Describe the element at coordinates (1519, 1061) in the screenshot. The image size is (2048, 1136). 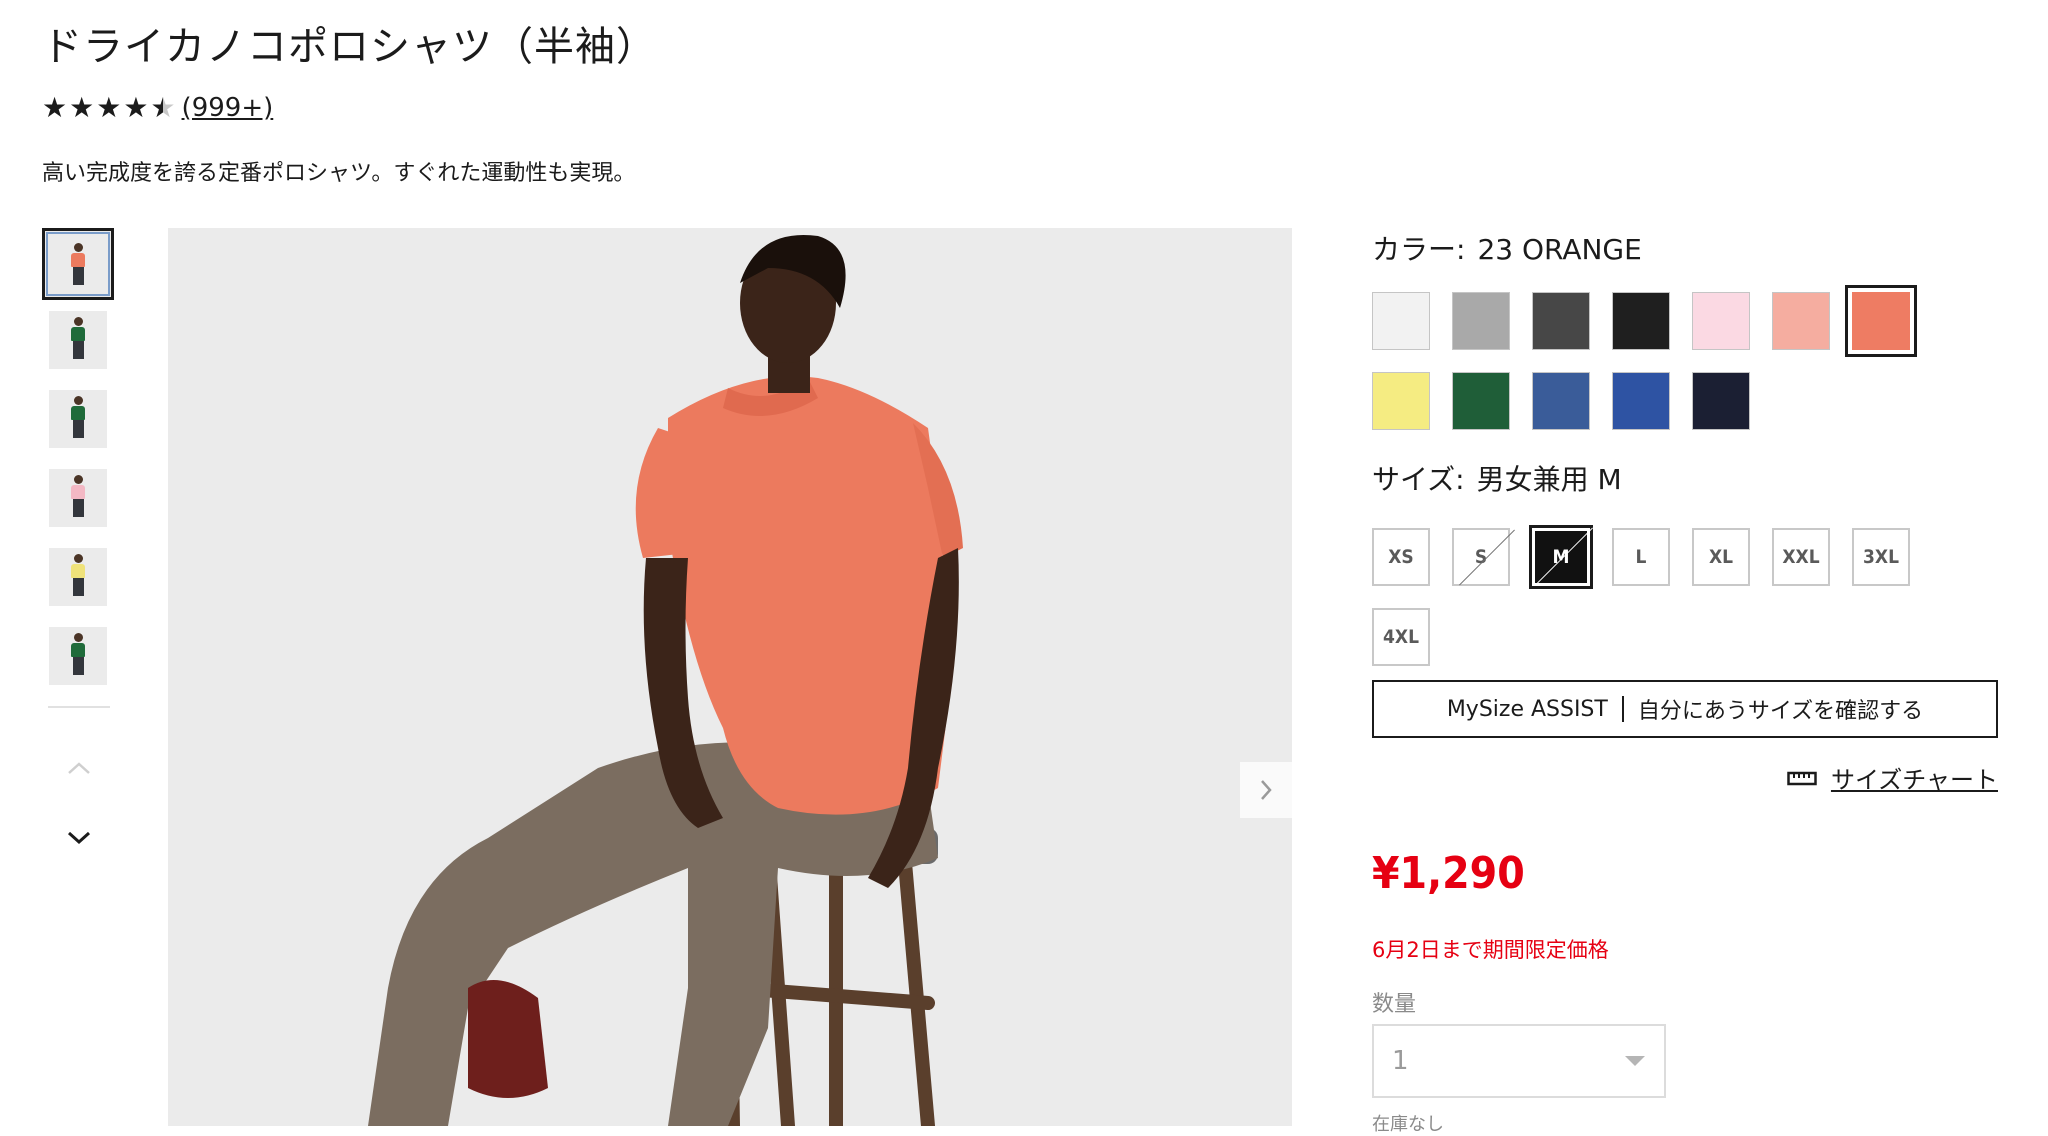
I see `quantity-select: 1` at that location.